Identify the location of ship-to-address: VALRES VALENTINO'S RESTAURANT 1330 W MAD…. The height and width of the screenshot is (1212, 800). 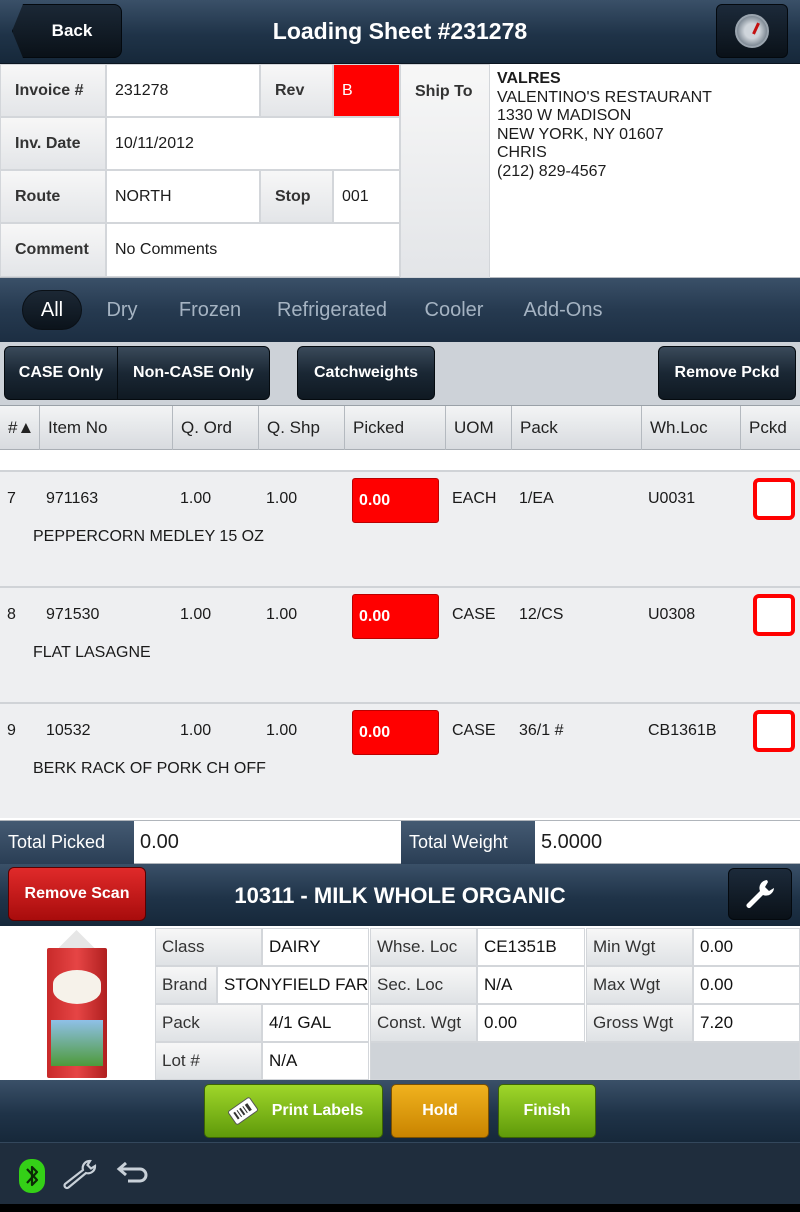
(645, 171).